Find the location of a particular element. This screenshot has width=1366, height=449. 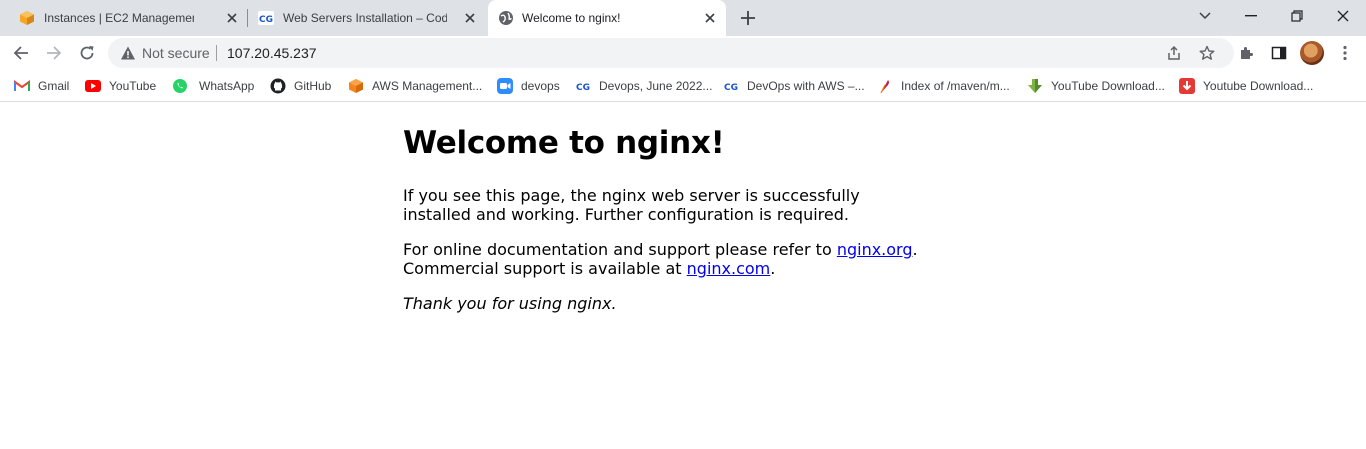

bookmark-label: devops is located at coordinates (540, 86).